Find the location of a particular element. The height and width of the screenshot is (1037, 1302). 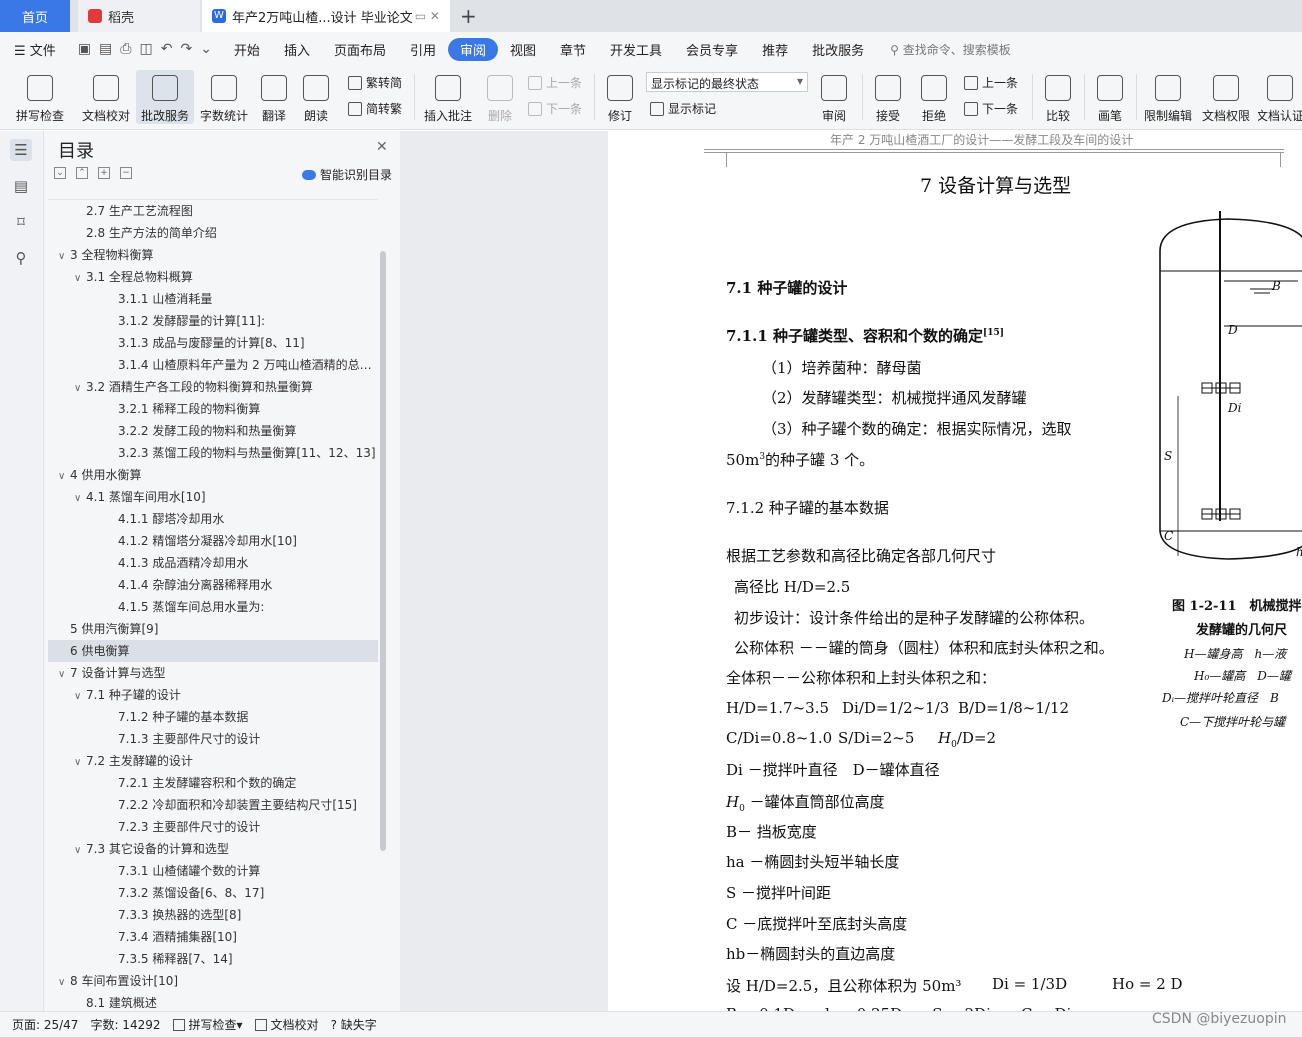

menu-references: 引用 is located at coordinates (423, 49).